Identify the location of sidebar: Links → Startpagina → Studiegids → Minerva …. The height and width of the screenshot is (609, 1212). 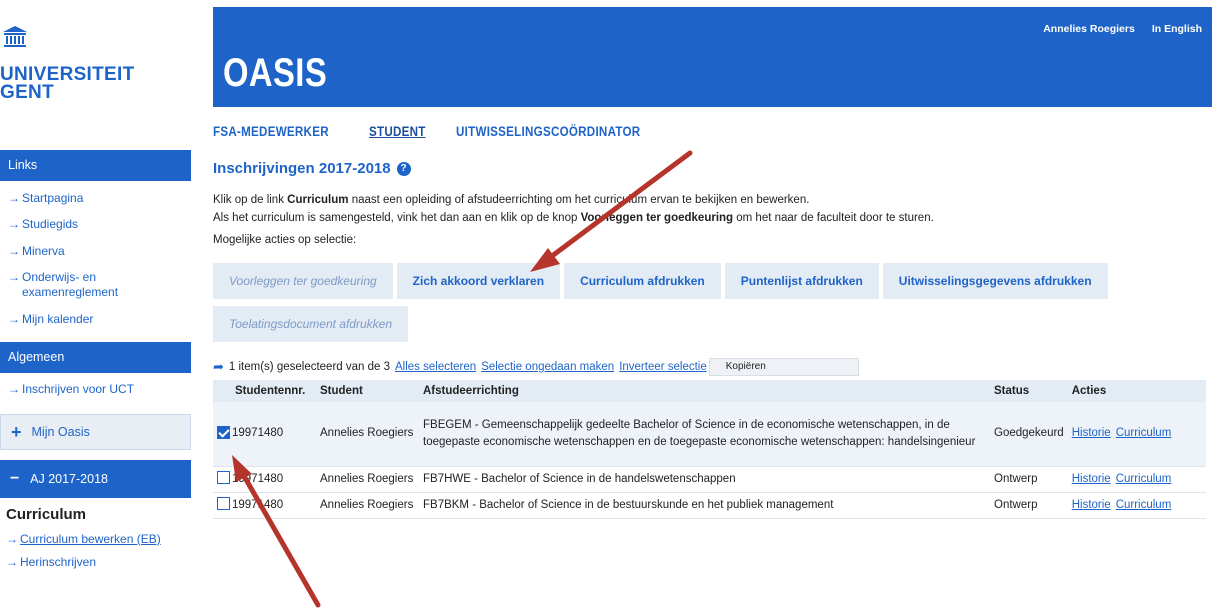
(95, 363).